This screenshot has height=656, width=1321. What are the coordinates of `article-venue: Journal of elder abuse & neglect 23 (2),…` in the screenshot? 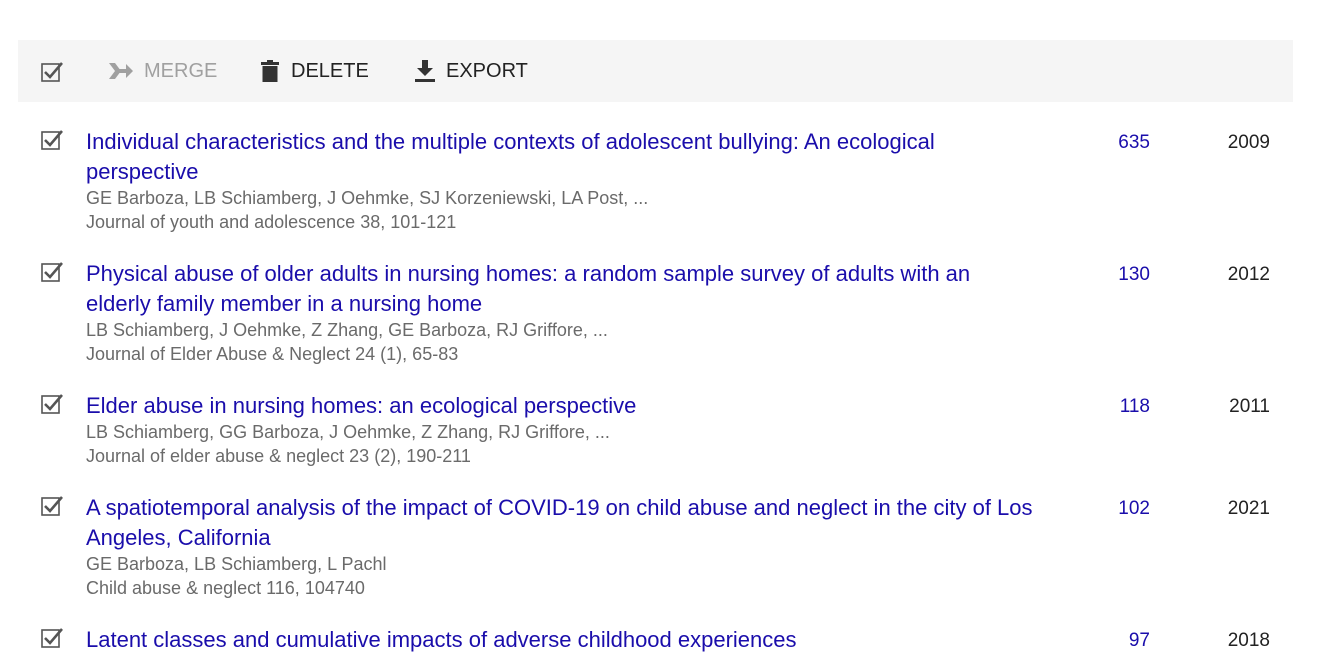 It's located at (278, 456).